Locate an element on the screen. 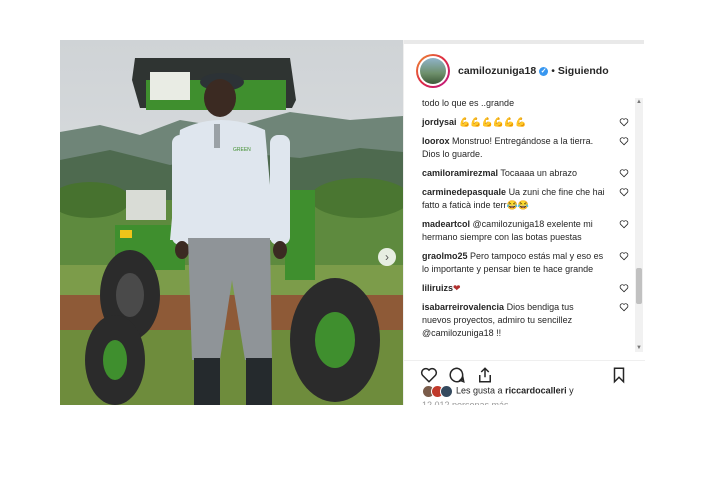 The height and width of the screenshot is (488, 728). header-text: camilozuniga18 ✓ • Siguiendo is located at coordinates (533, 71).